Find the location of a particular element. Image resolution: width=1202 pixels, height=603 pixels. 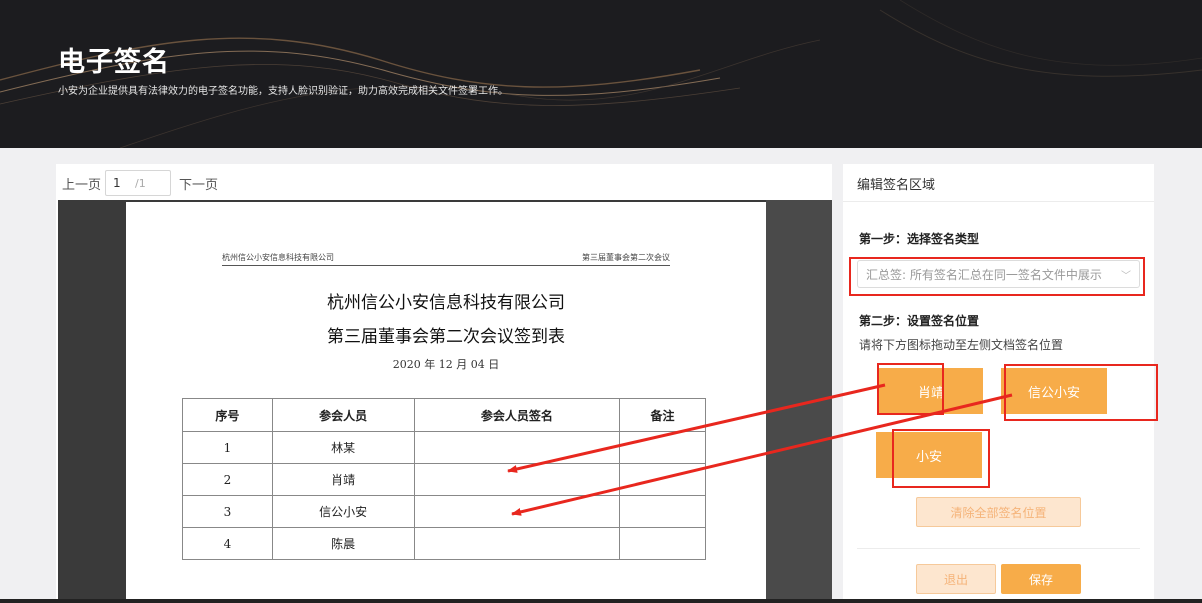

attendee-name: 陈晨 is located at coordinates (343, 543).